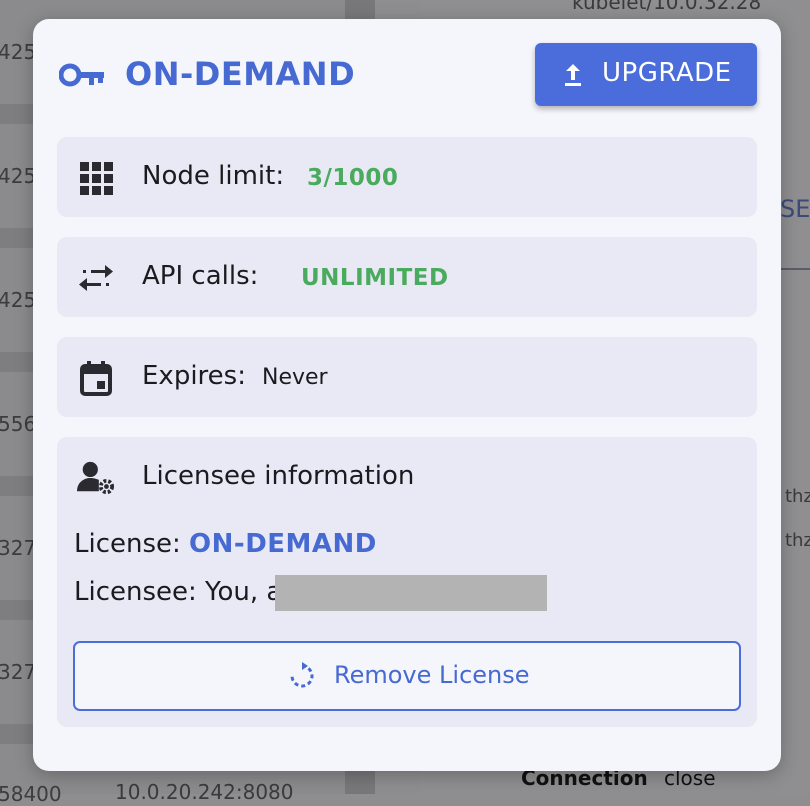 This screenshot has width=810, height=806. I want to click on license-label: License:, so click(127, 544).